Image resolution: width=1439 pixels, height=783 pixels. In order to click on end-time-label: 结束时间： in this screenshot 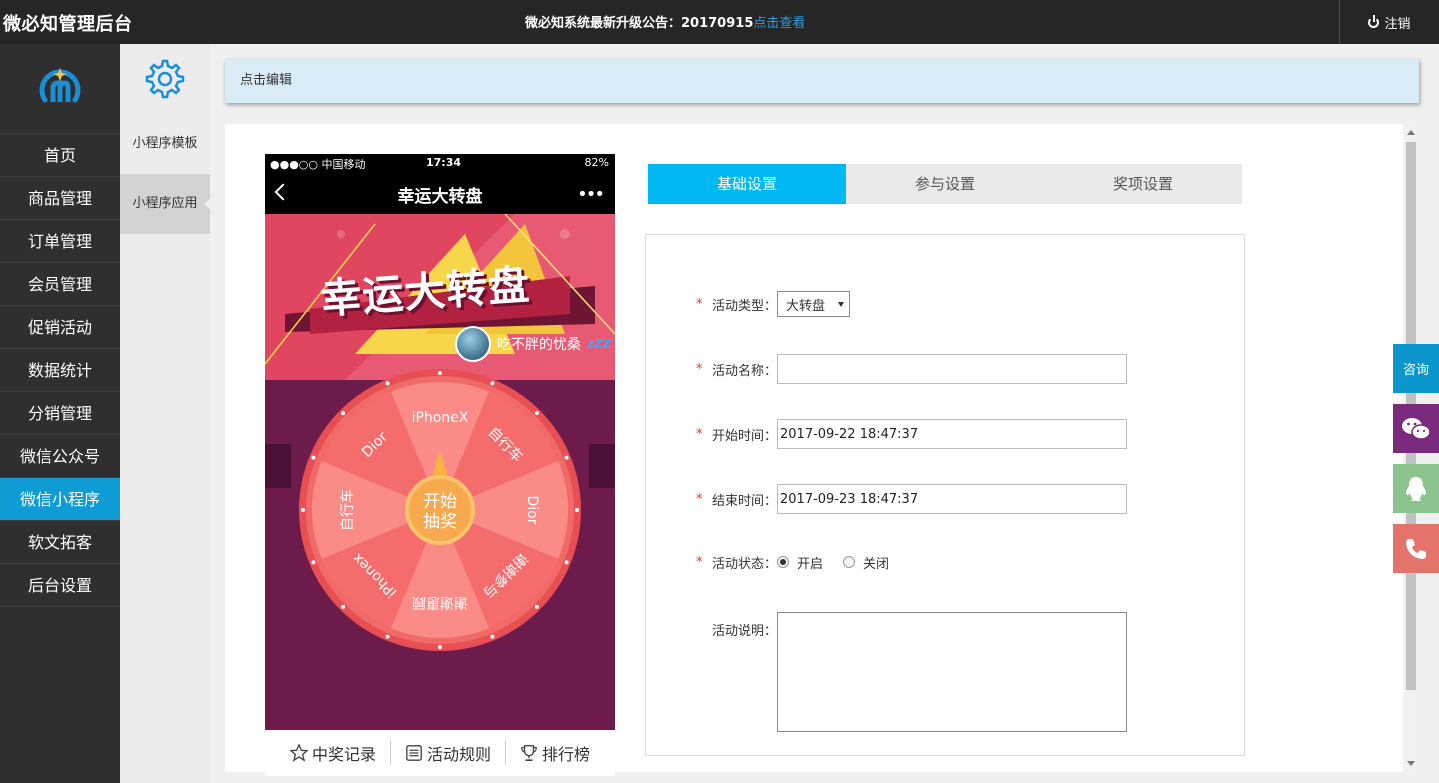, I will do `click(745, 501)`.